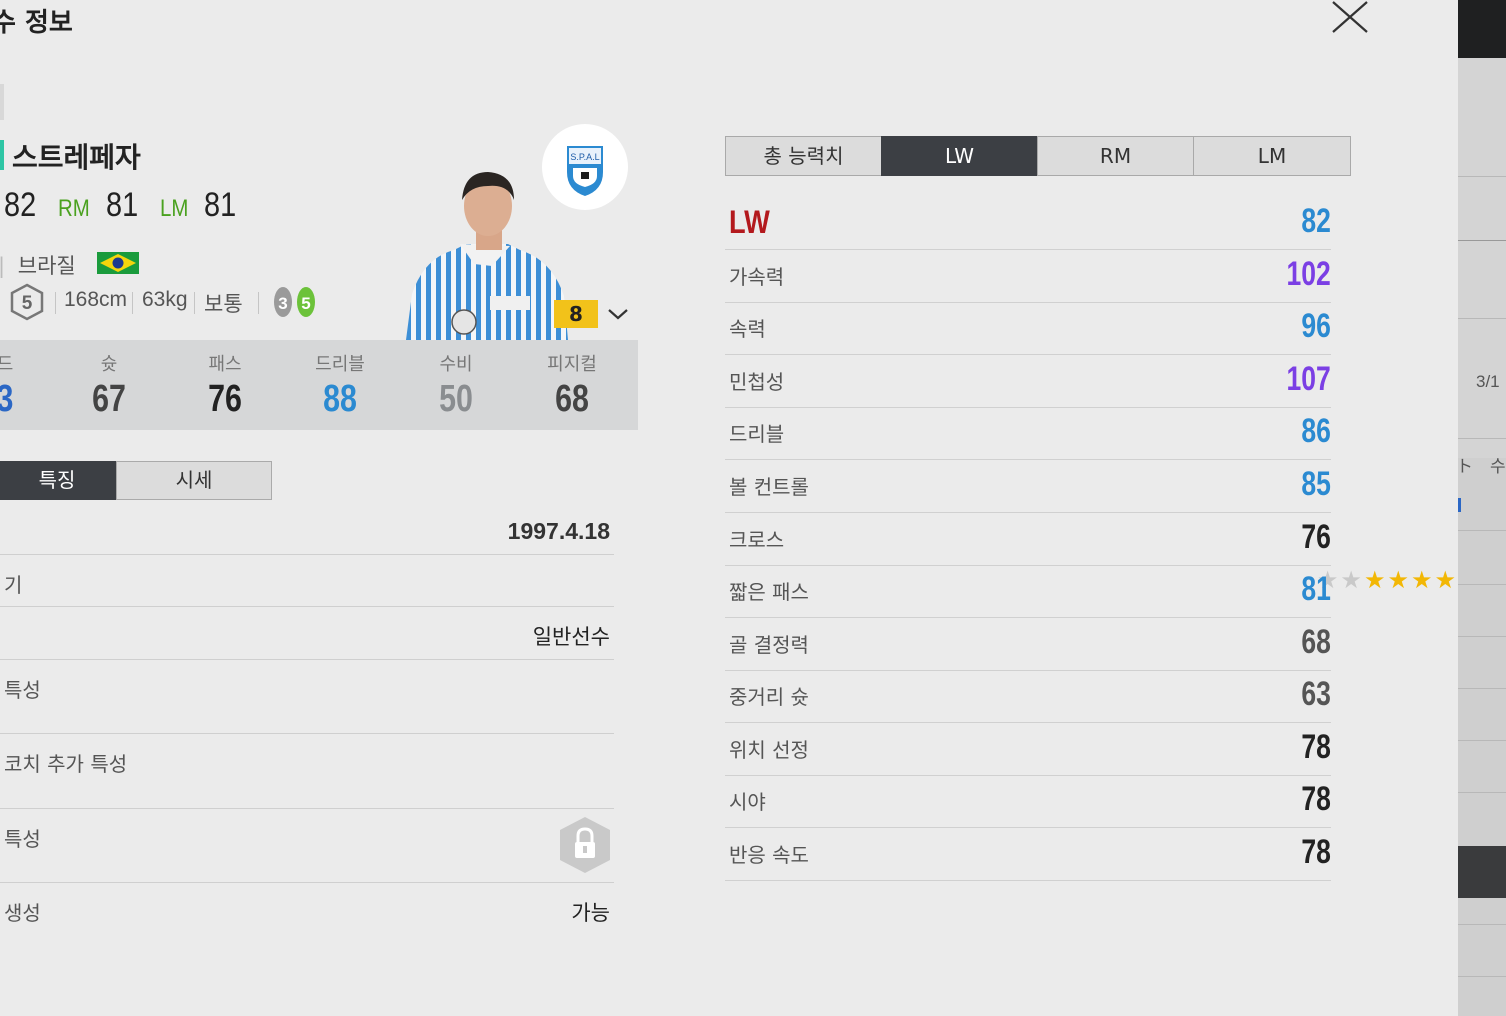 Image resolution: width=1506 pixels, height=1016 pixels. Describe the element at coordinates (1465, 466) in the screenshot. I see `background-text: ト` at that location.